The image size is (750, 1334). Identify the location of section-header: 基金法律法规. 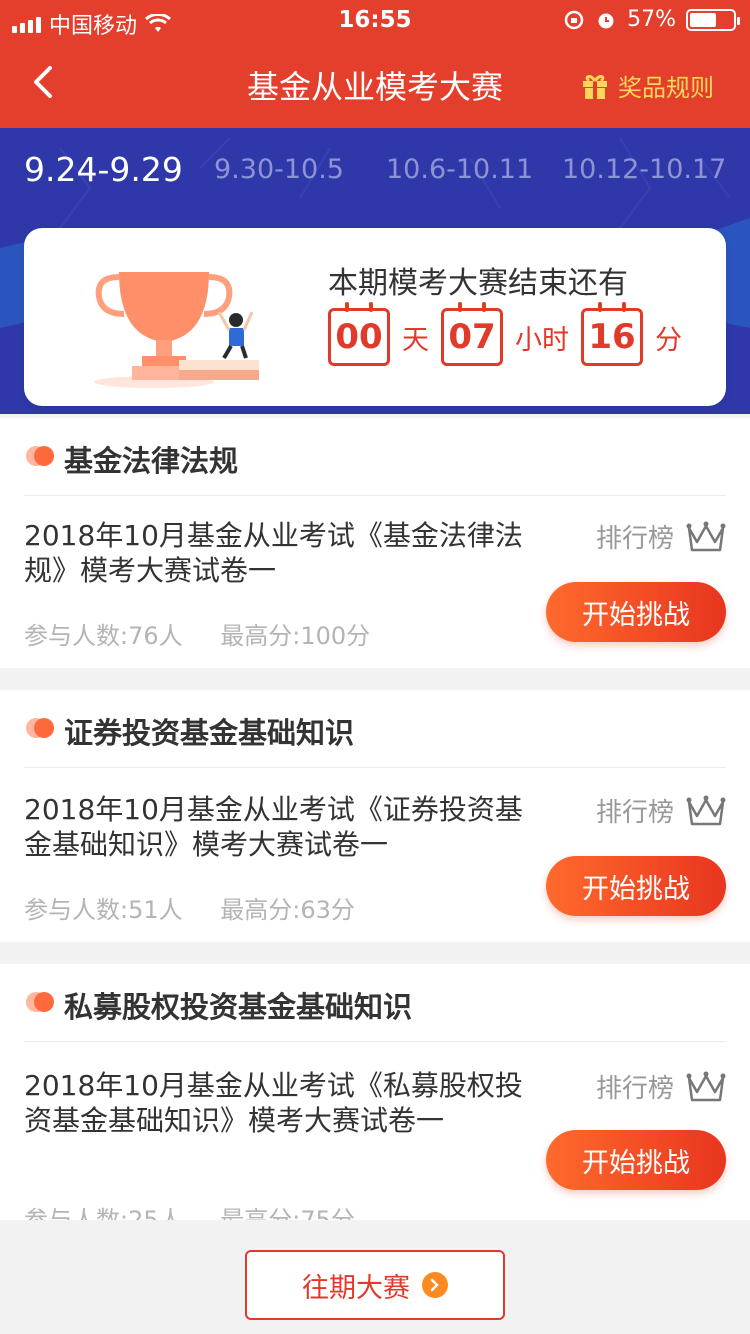
(375, 457).